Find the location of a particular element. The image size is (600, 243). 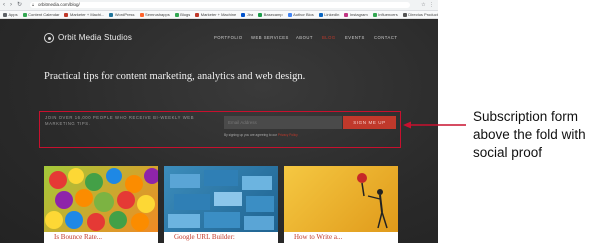

bookmark-label: LinkedIn is located at coordinates (332, 14).